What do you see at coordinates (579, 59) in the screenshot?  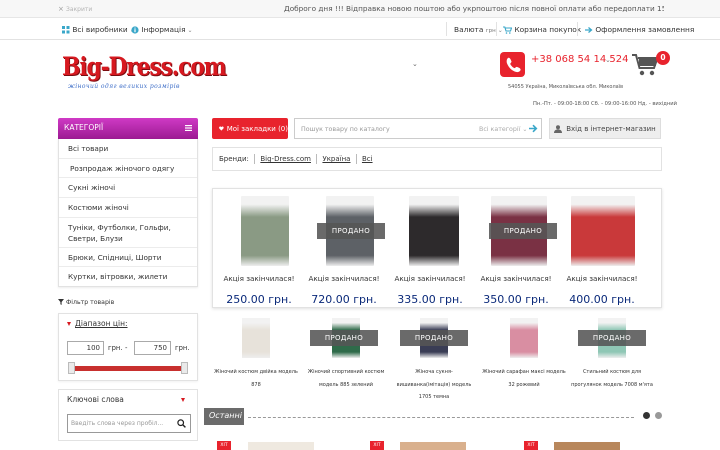 I see `phone-number: +38 068 54 14 524` at bounding box center [579, 59].